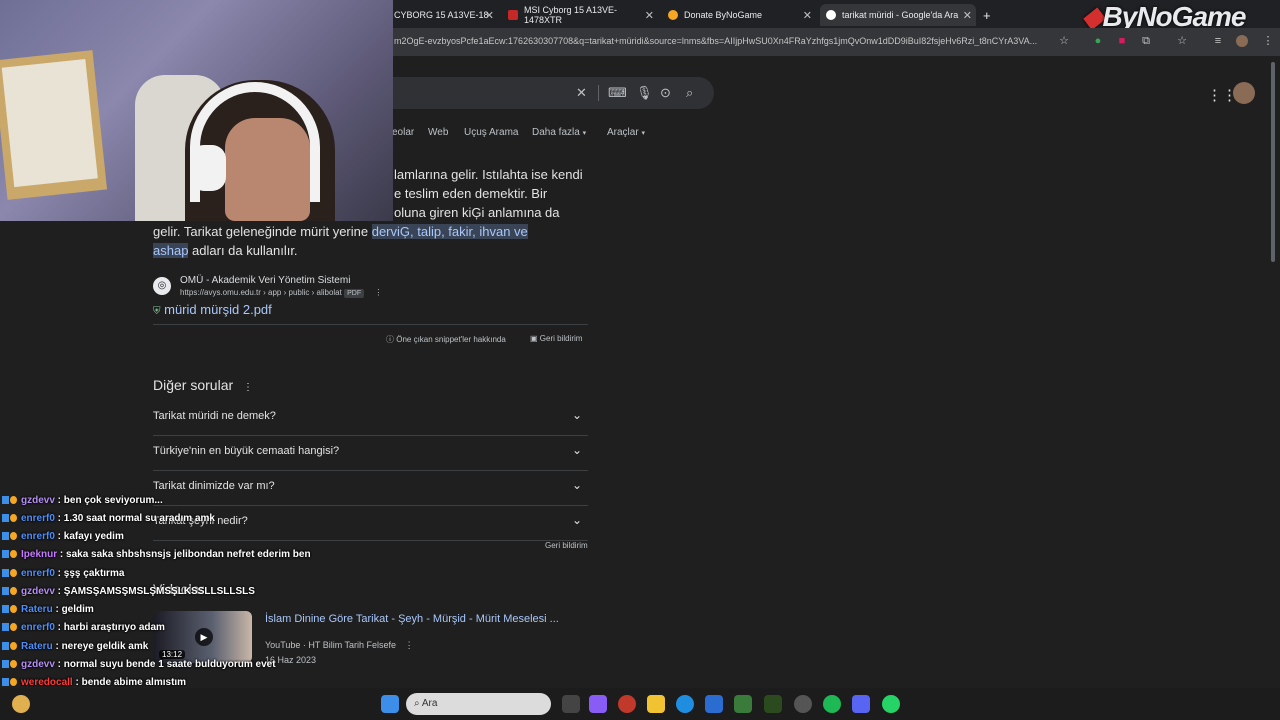 The image size is (1280, 720). Describe the element at coordinates (617, 93) in the screenshot. I see `keyboard-icon: ⌨` at that location.